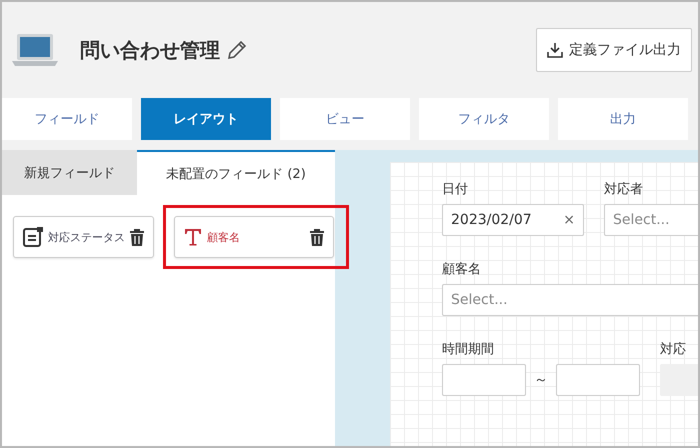  What do you see at coordinates (35, 50) in the screenshot?
I see `laptop-icon` at bounding box center [35, 50].